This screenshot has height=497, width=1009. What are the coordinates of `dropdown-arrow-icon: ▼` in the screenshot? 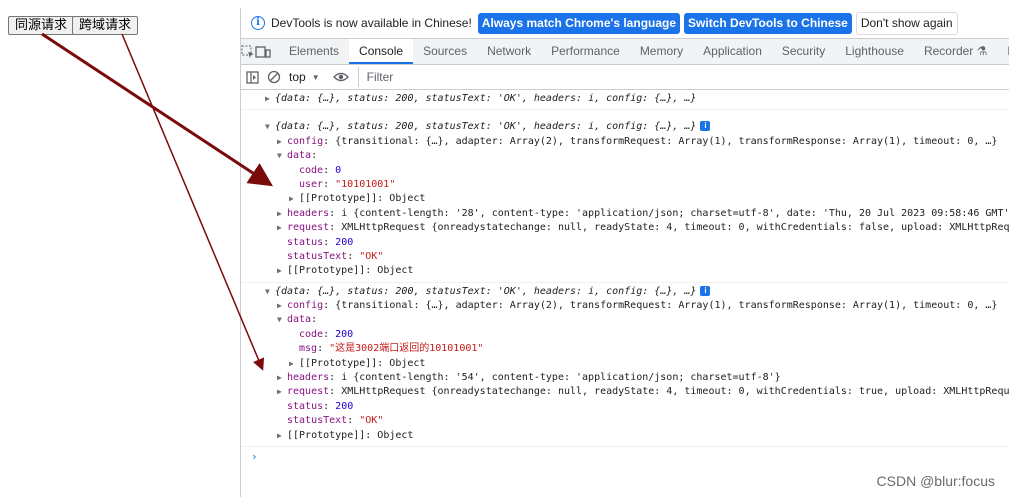 It's located at (315, 77).